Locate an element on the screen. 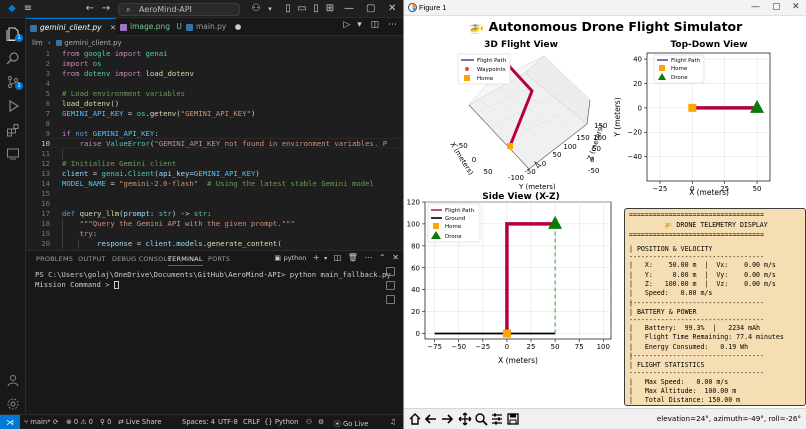 The height and width of the screenshot is (429, 806). error-count: 0 is located at coordinates (76, 422).